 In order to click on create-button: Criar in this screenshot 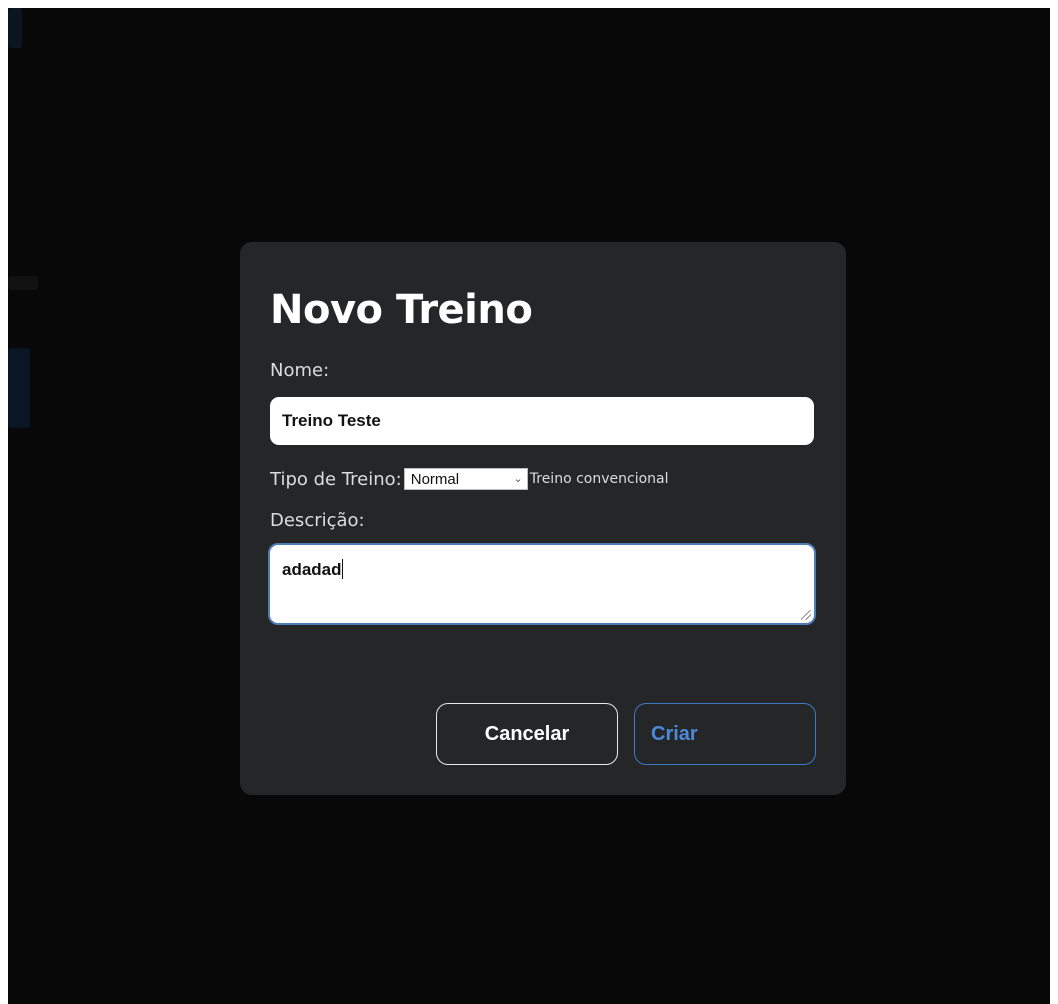, I will do `click(725, 734)`.